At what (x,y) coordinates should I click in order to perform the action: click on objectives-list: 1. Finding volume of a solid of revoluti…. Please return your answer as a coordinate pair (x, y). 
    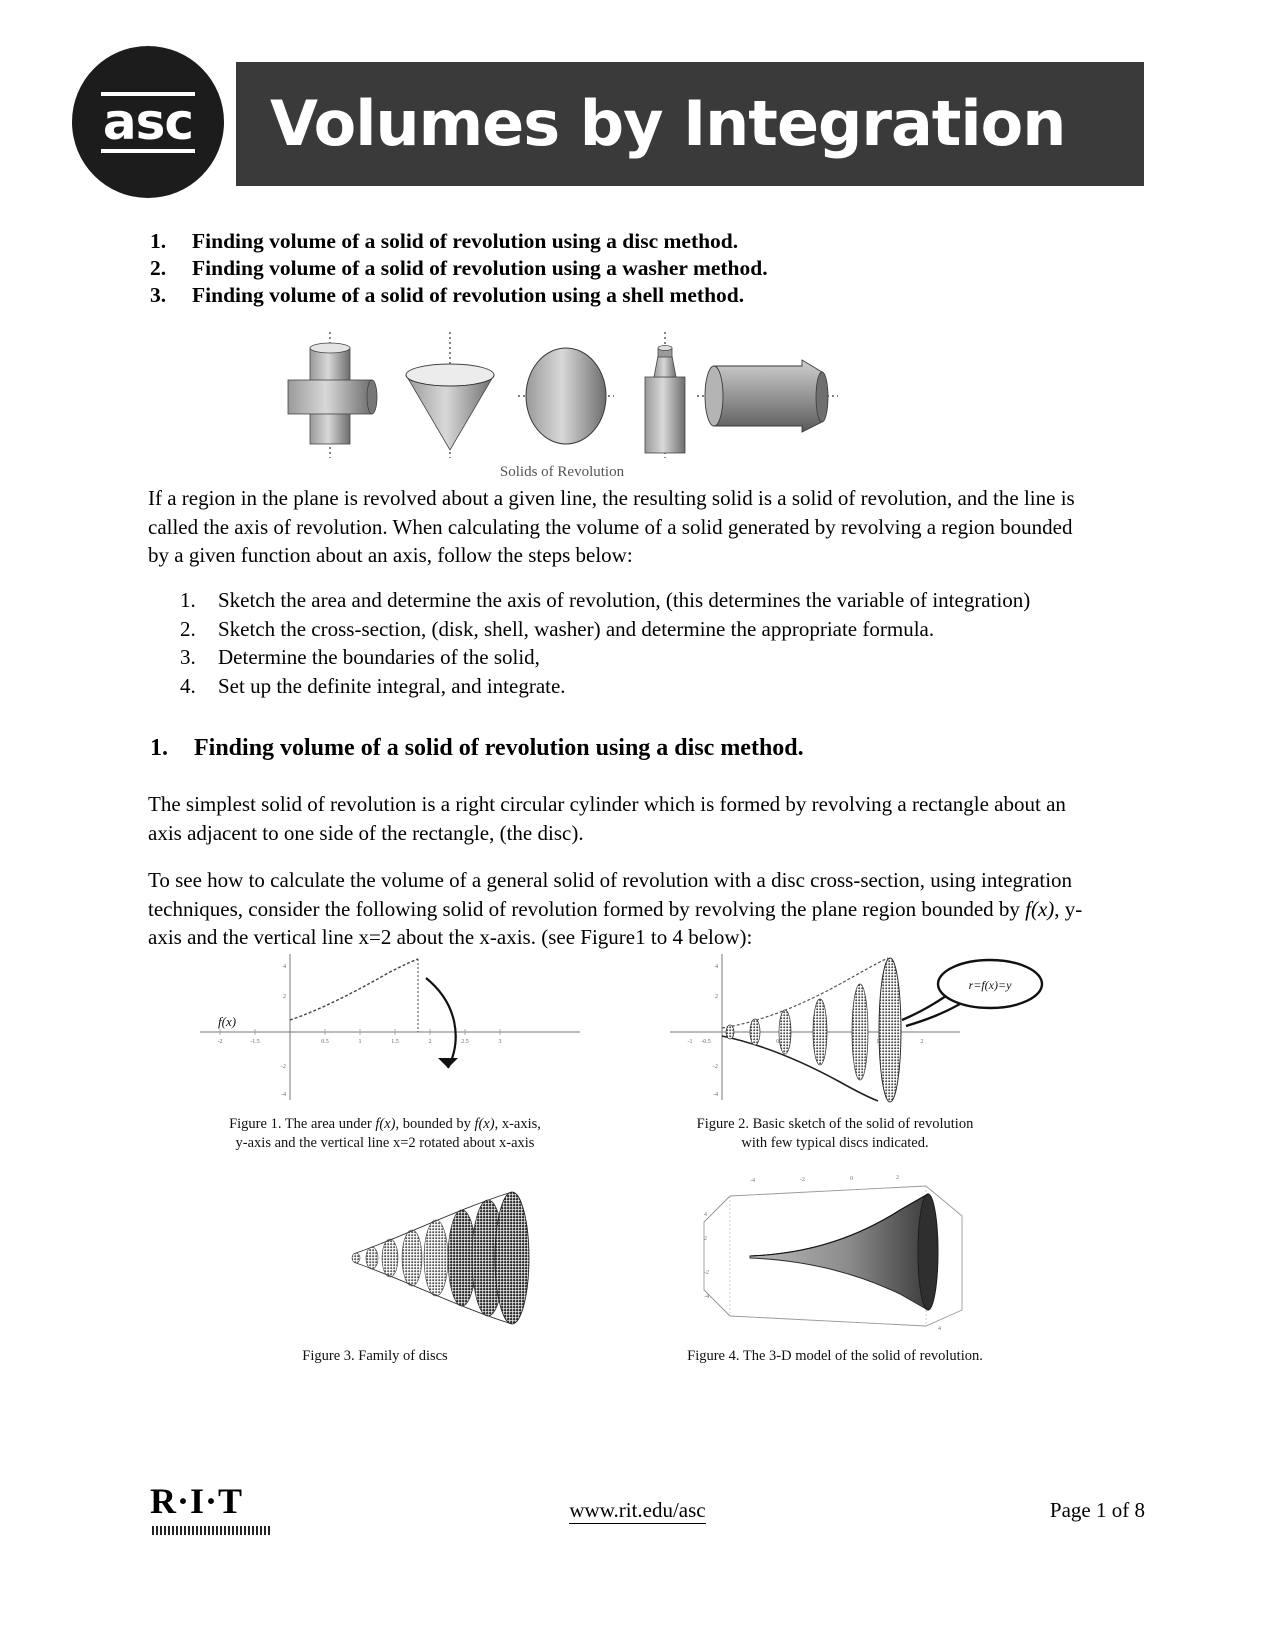
    Looking at the image, I should click on (625, 268).